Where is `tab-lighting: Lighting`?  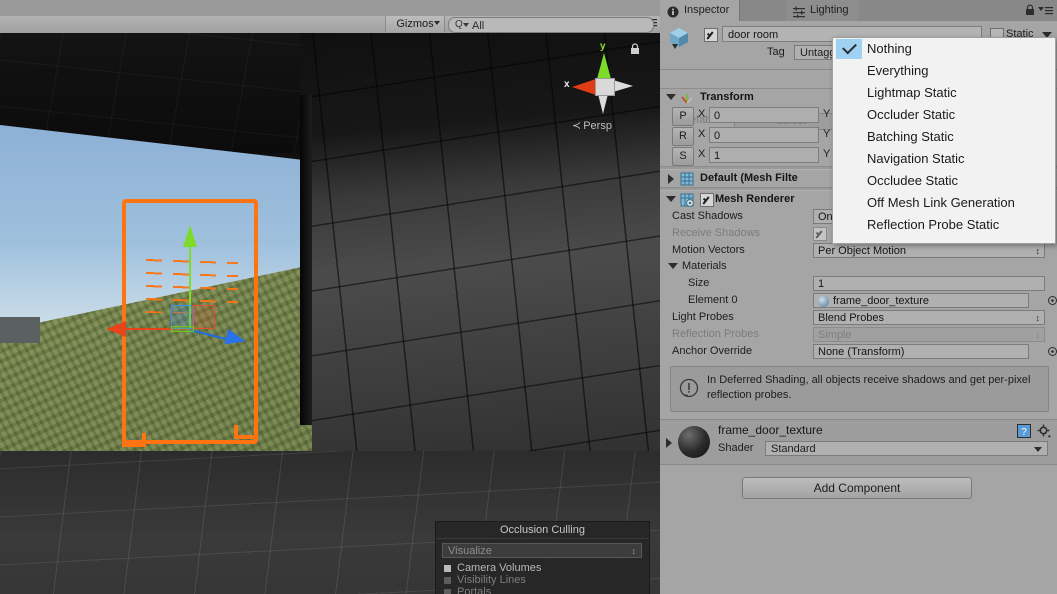
tab-lighting: Lighting is located at coordinates (822, 10).